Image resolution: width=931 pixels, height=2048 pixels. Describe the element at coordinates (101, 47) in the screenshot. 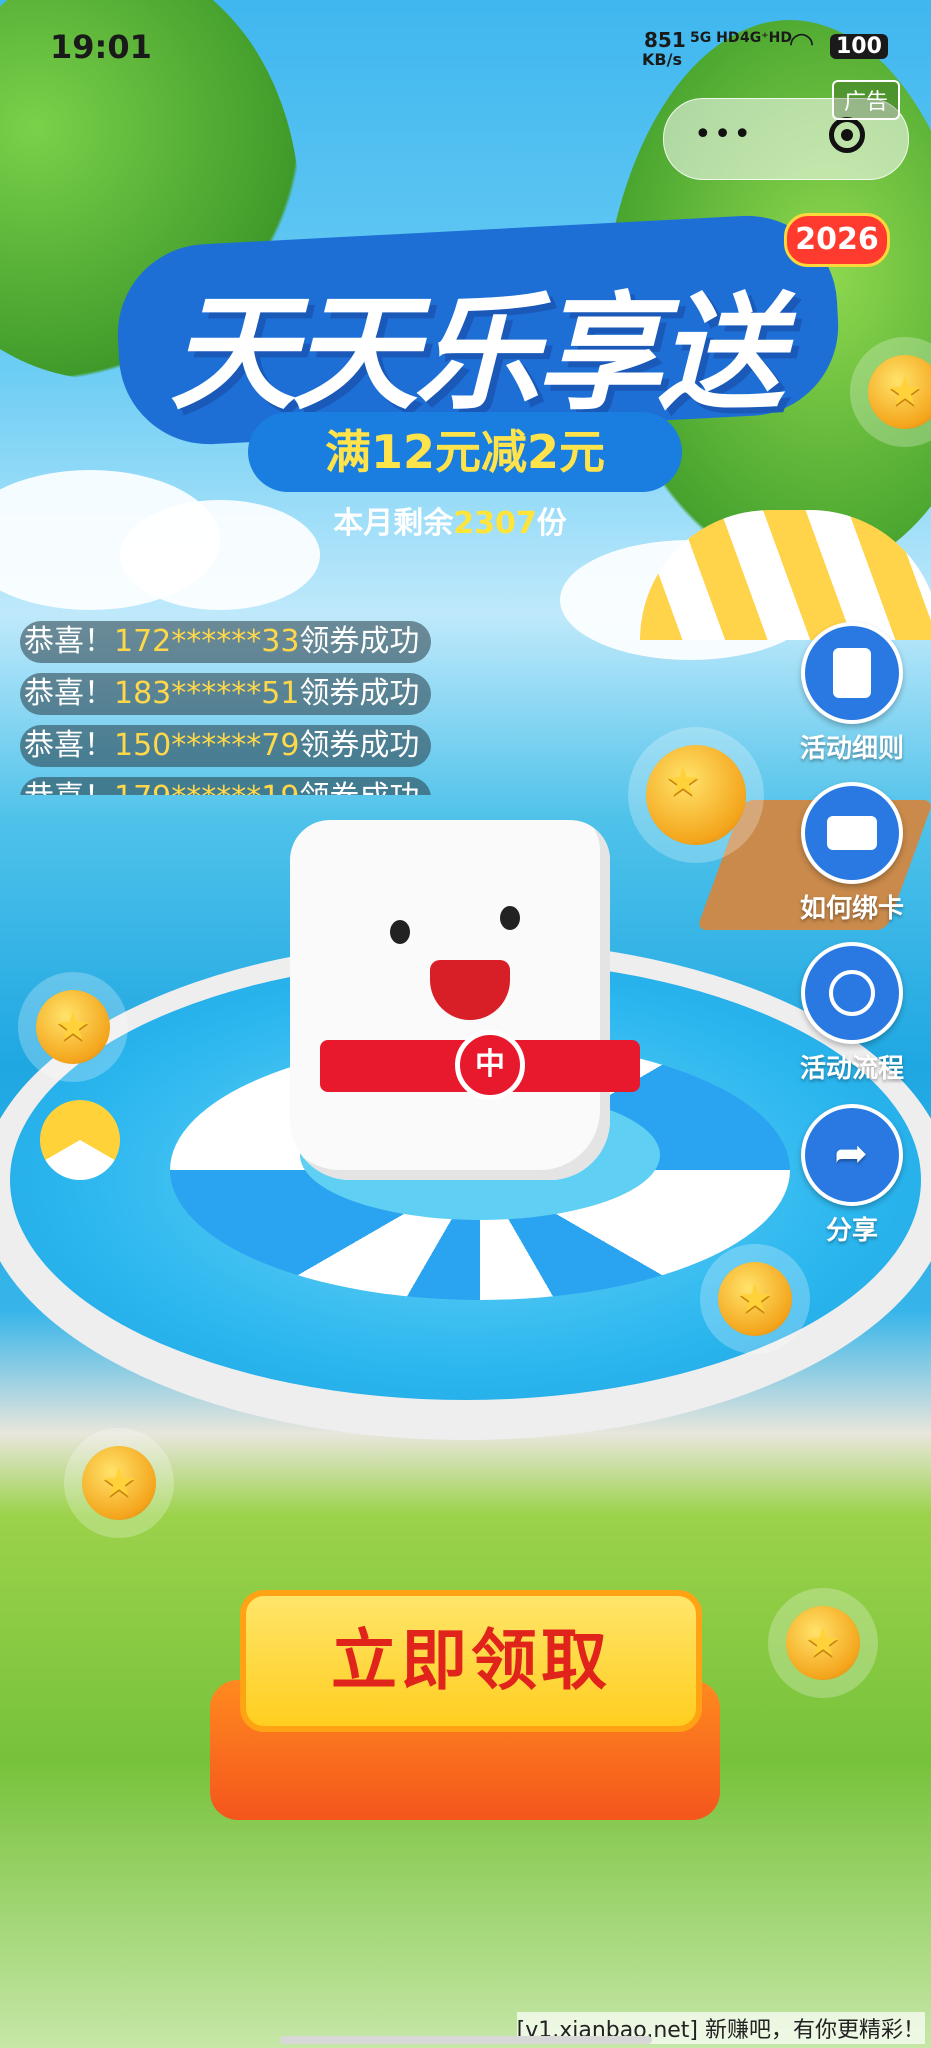

I see `status-time: 19:01` at that location.